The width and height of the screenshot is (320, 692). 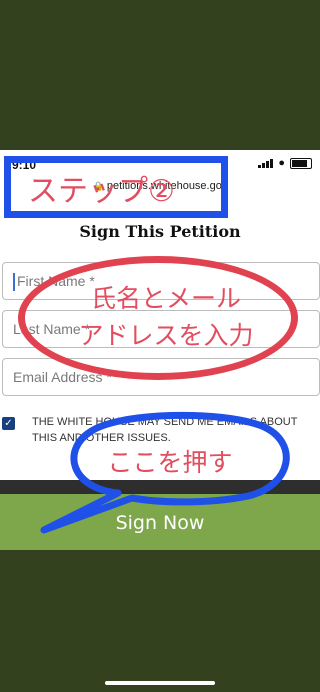 What do you see at coordinates (301, 163) in the screenshot?
I see `battery-icon` at bounding box center [301, 163].